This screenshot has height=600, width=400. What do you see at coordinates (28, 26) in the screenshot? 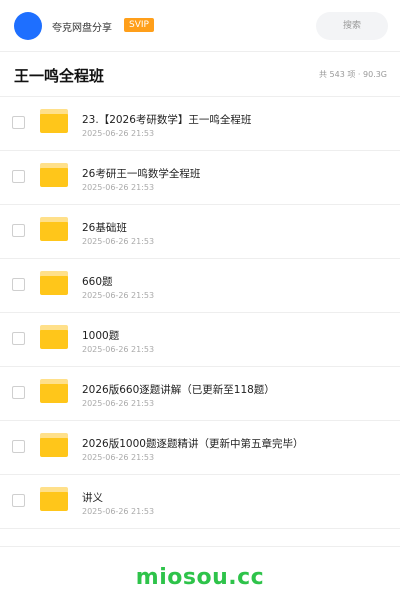
I see `avatar` at bounding box center [28, 26].